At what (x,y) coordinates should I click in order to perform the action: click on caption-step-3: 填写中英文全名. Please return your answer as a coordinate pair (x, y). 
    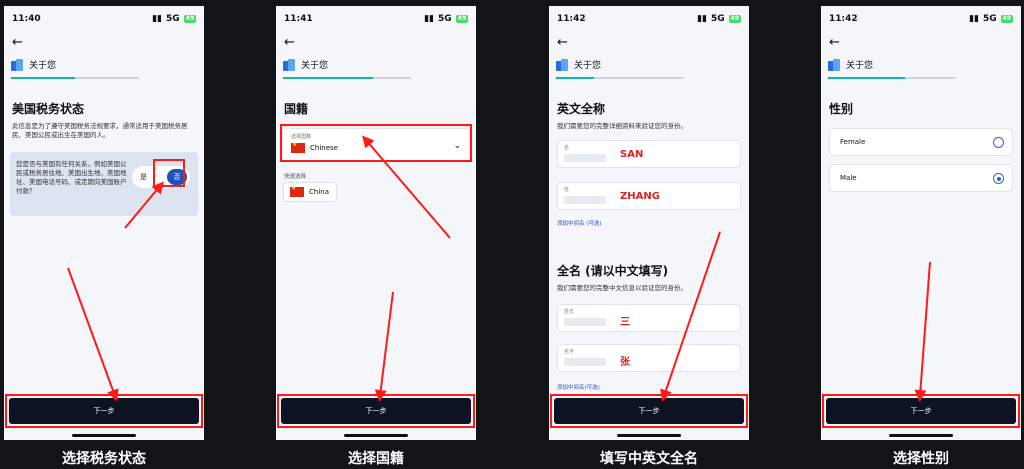
    Looking at the image, I should click on (649, 459).